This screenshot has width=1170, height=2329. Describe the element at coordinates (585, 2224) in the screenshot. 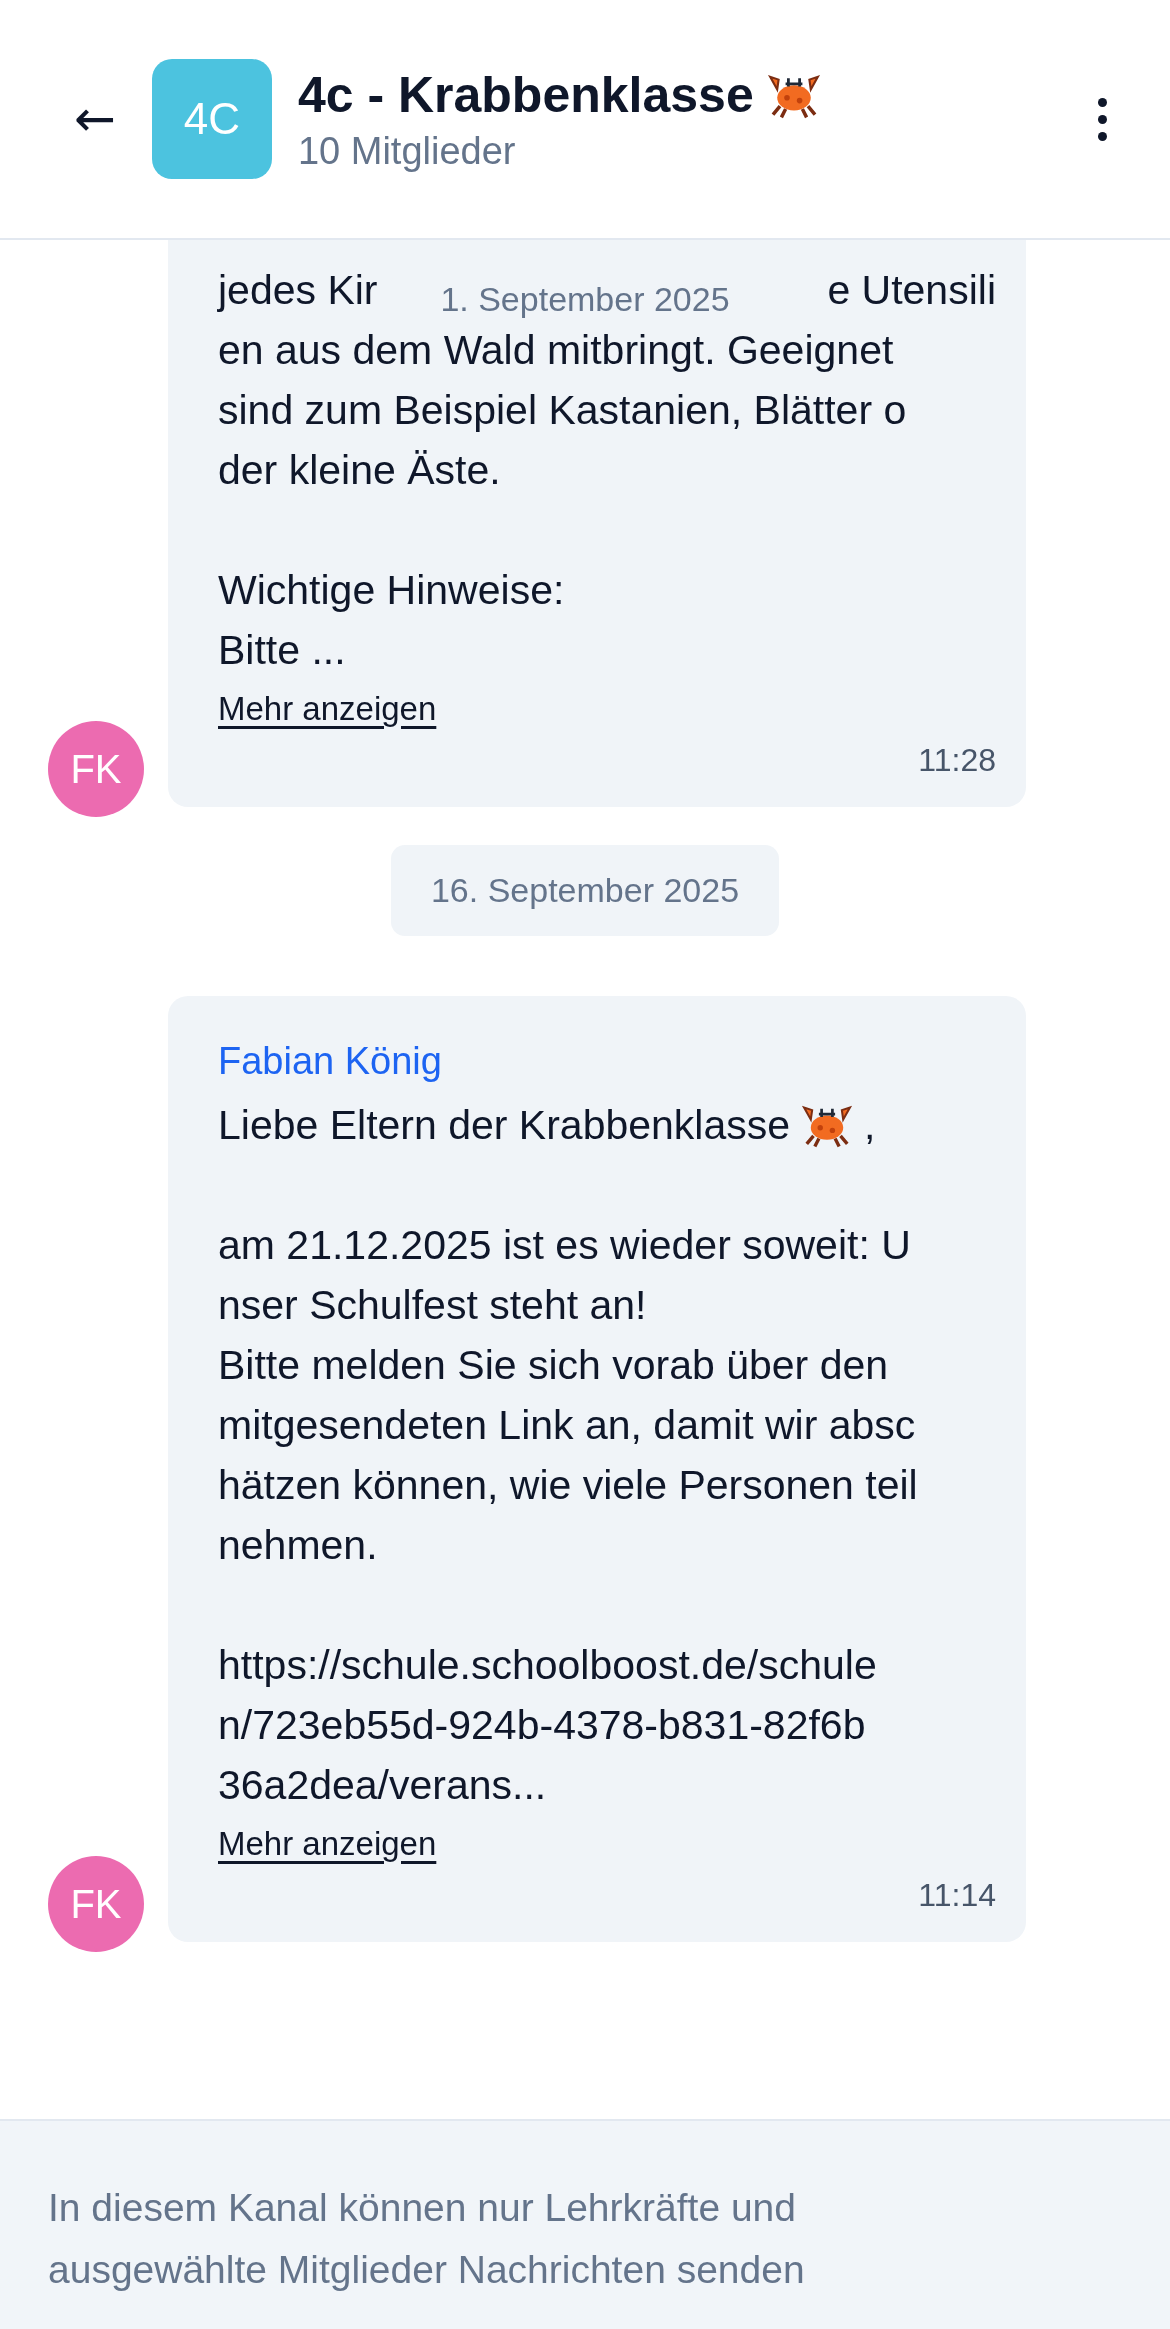

I see `channel-notice: In diesem Kanal können nur Lehrkräfte und ausgewählte Mitglieder Nachrichten senden` at that location.